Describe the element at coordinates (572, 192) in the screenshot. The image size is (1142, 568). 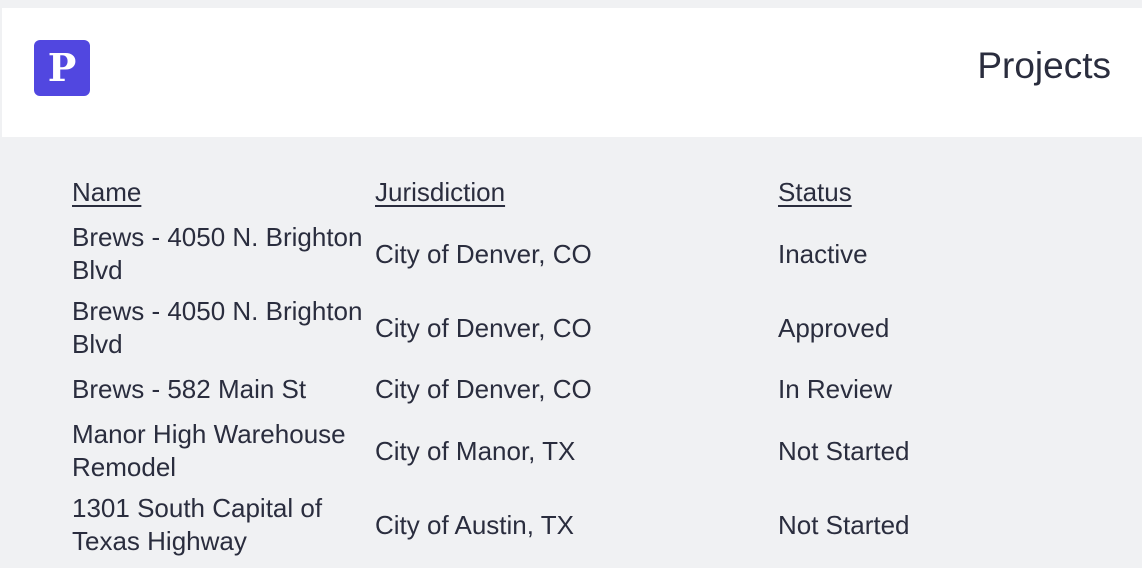
I see `table-header-row: Name Jurisdiction Status` at that location.